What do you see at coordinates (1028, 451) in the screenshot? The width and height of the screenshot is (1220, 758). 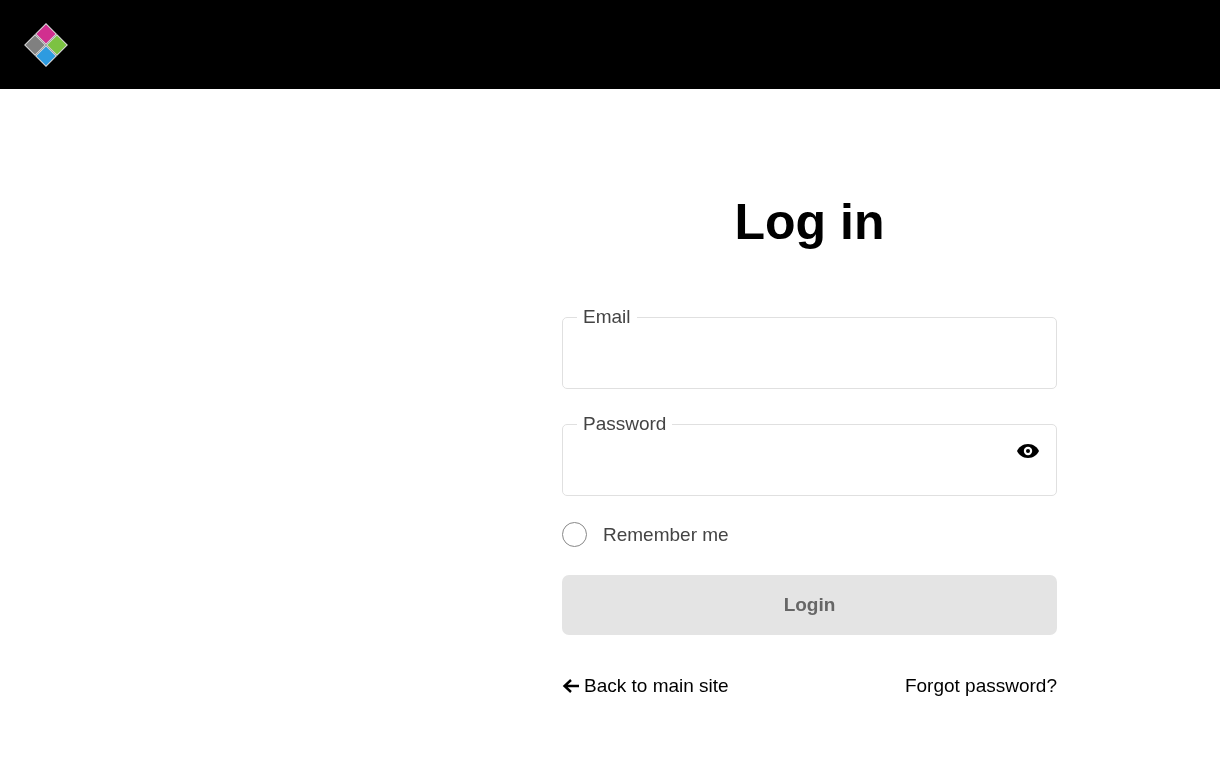 I see `eye-icon` at bounding box center [1028, 451].